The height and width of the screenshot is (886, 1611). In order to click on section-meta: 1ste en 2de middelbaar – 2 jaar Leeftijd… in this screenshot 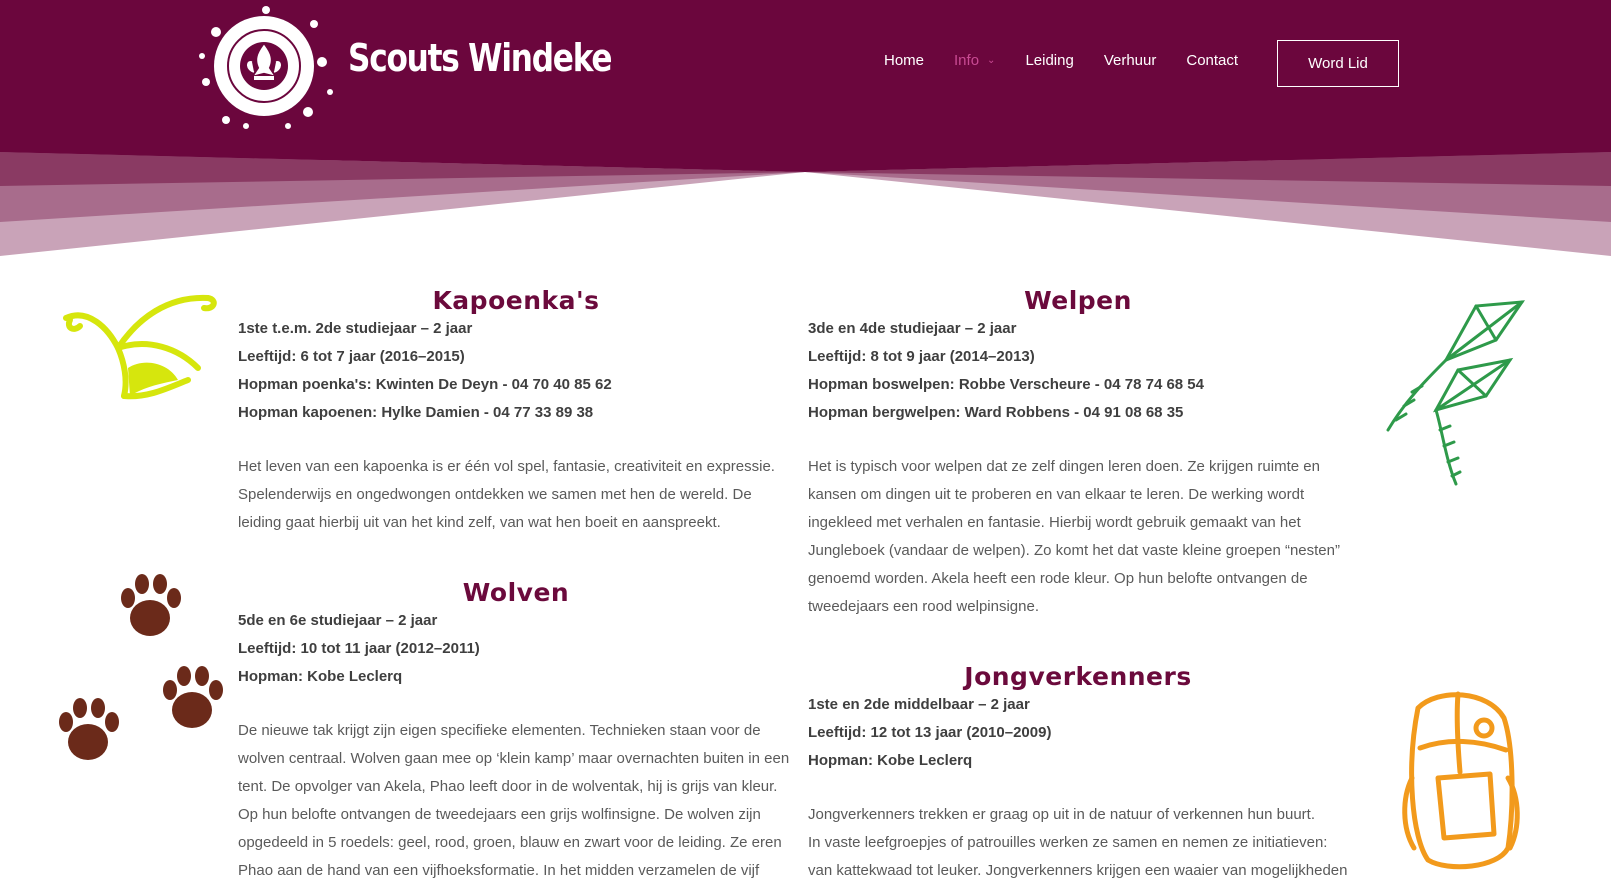, I will do `click(1078, 733)`.